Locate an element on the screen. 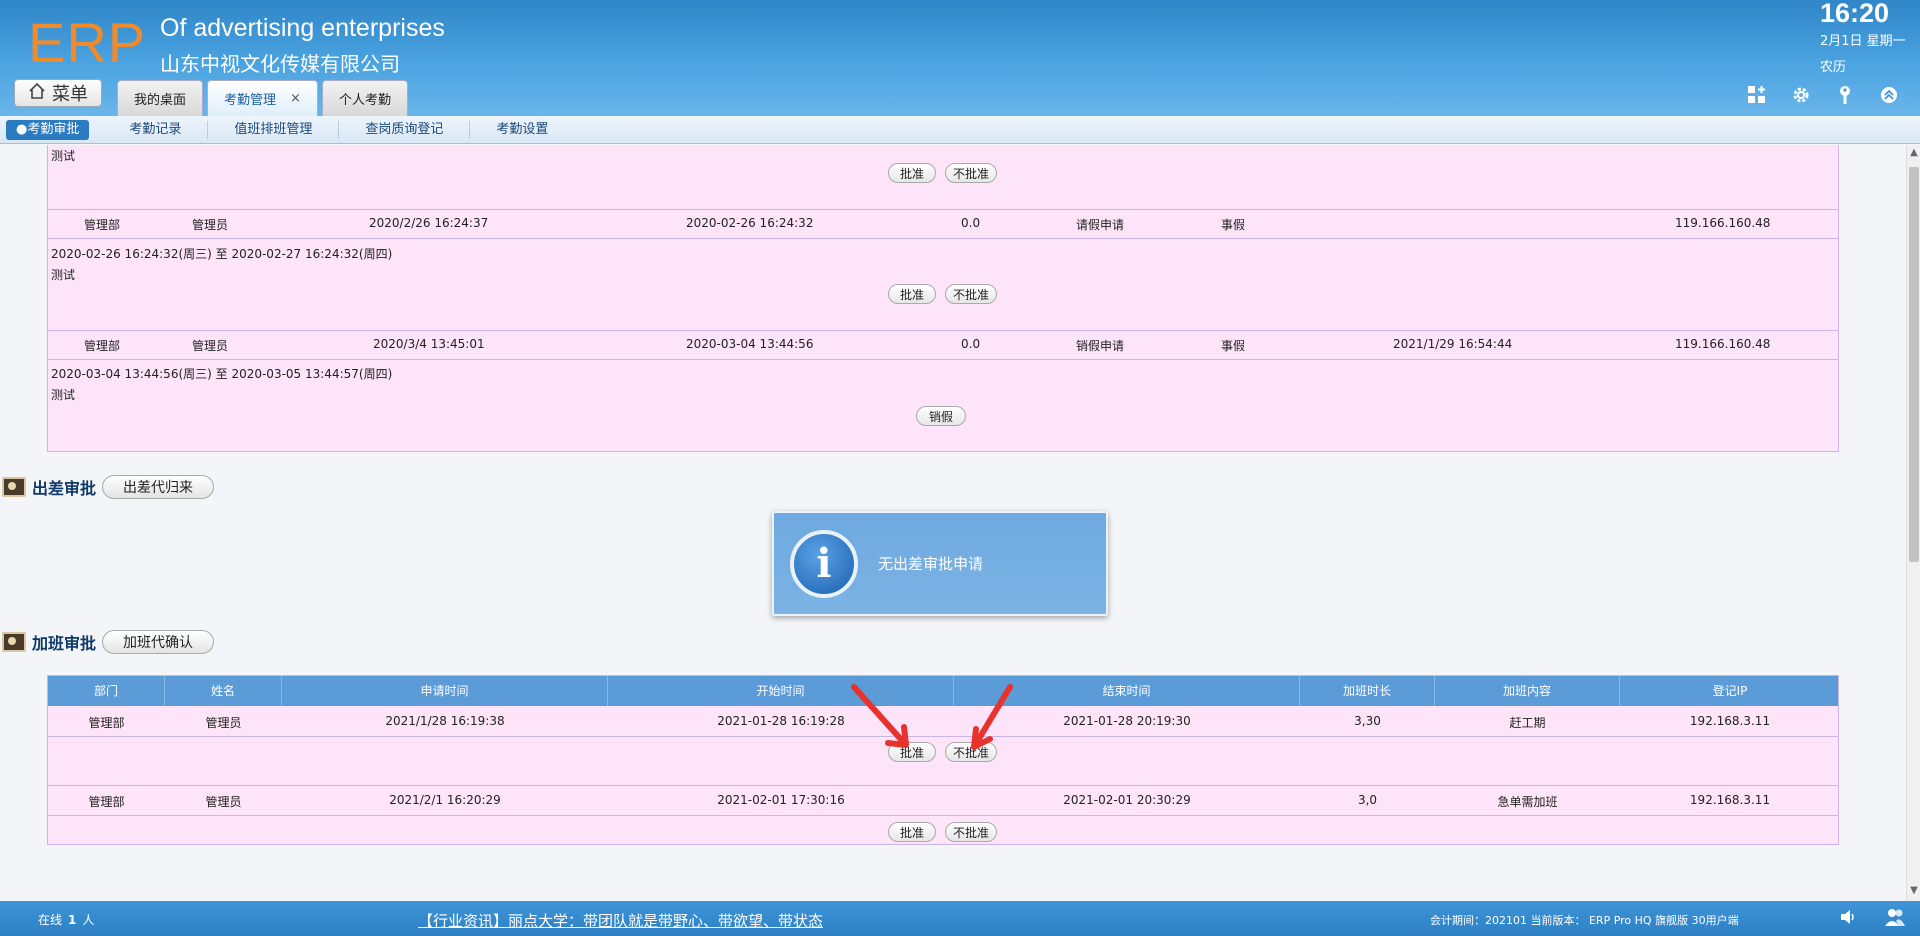 The height and width of the screenshot is (936, 1920). overtime-confirm-button: 加班代确认 is located at coordinates (158, 642).